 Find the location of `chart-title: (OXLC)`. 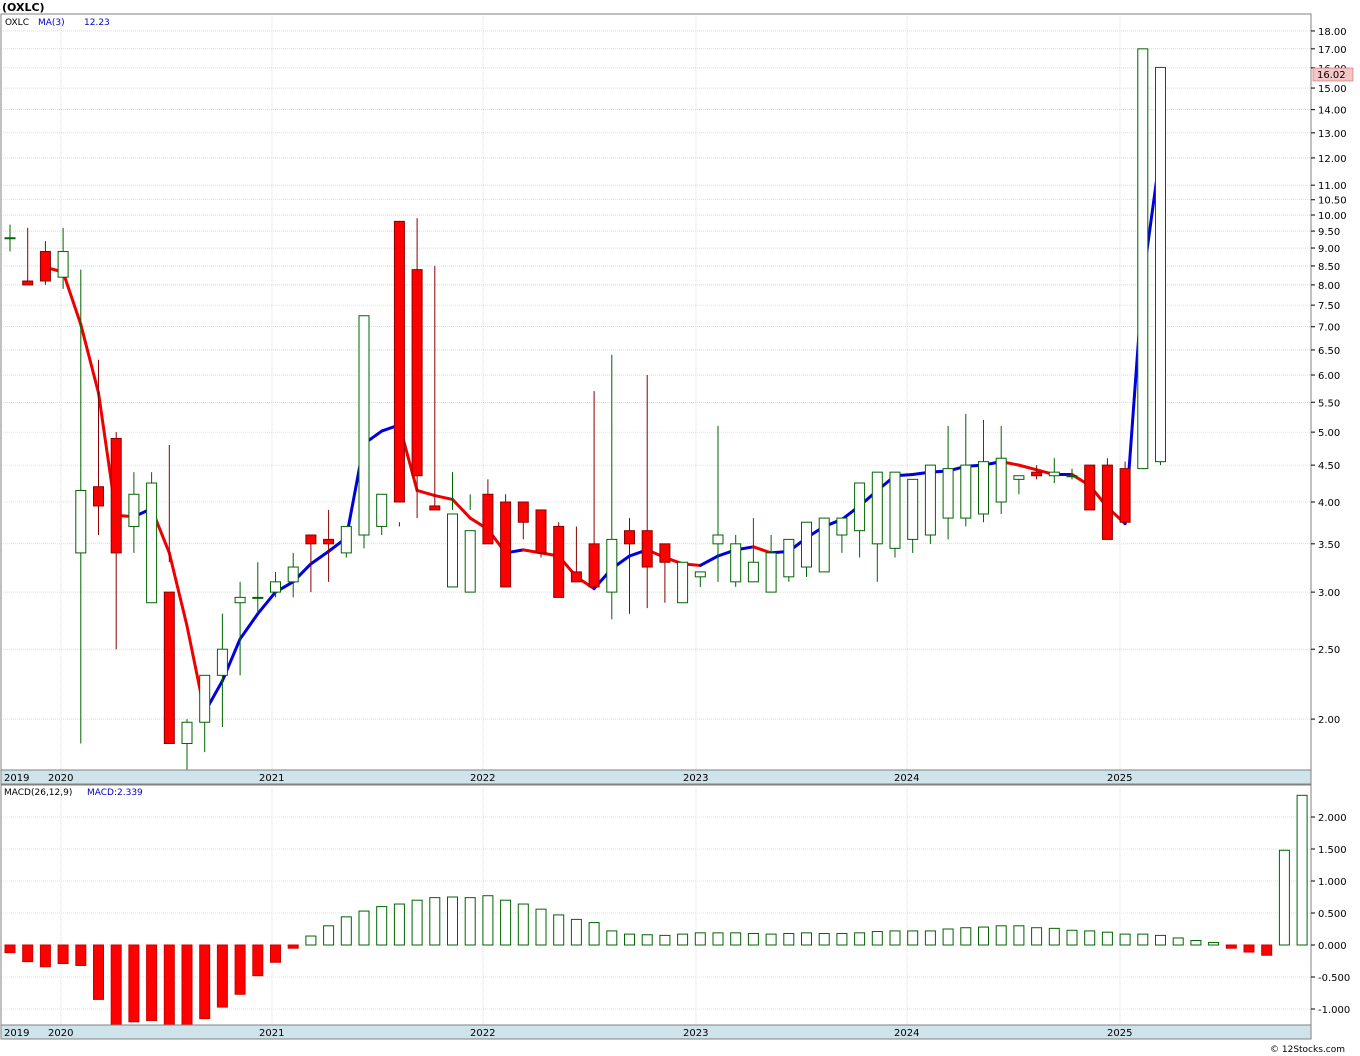

chart-title: (OXLC) is located at coordinates (23, 7).